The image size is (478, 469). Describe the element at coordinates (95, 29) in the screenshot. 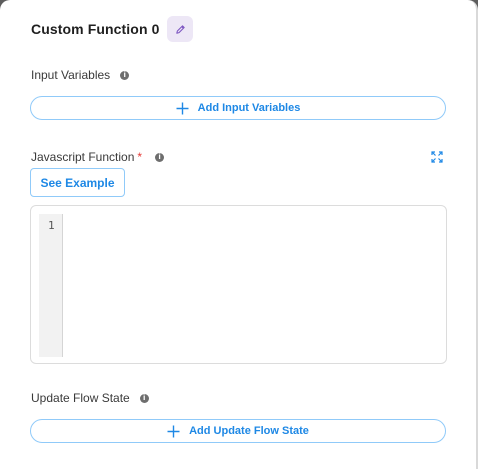

I see `node-title: Custom Function 0` at that location.